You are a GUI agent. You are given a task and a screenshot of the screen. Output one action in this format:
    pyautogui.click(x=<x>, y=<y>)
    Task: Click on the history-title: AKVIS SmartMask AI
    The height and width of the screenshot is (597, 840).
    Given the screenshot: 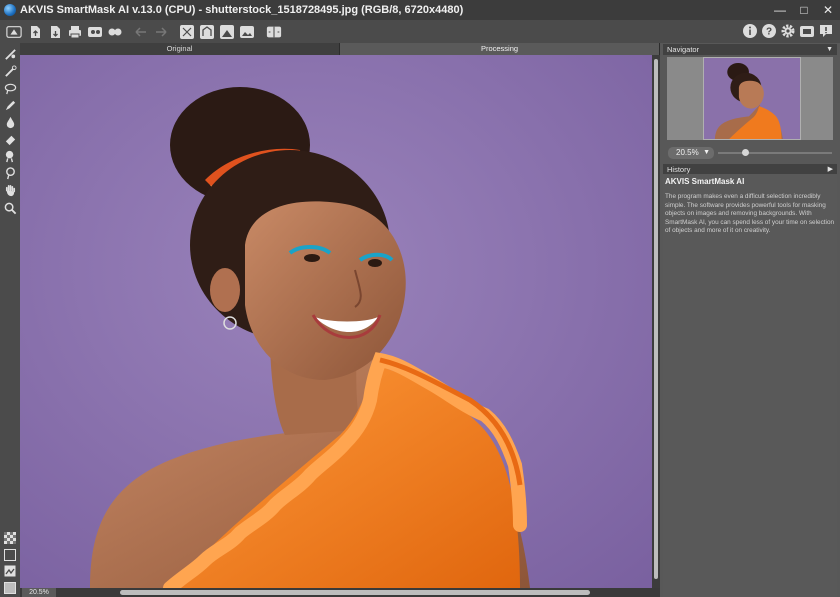 What is the action you would take?
    pyautogui.click(x=705, y=181)
    